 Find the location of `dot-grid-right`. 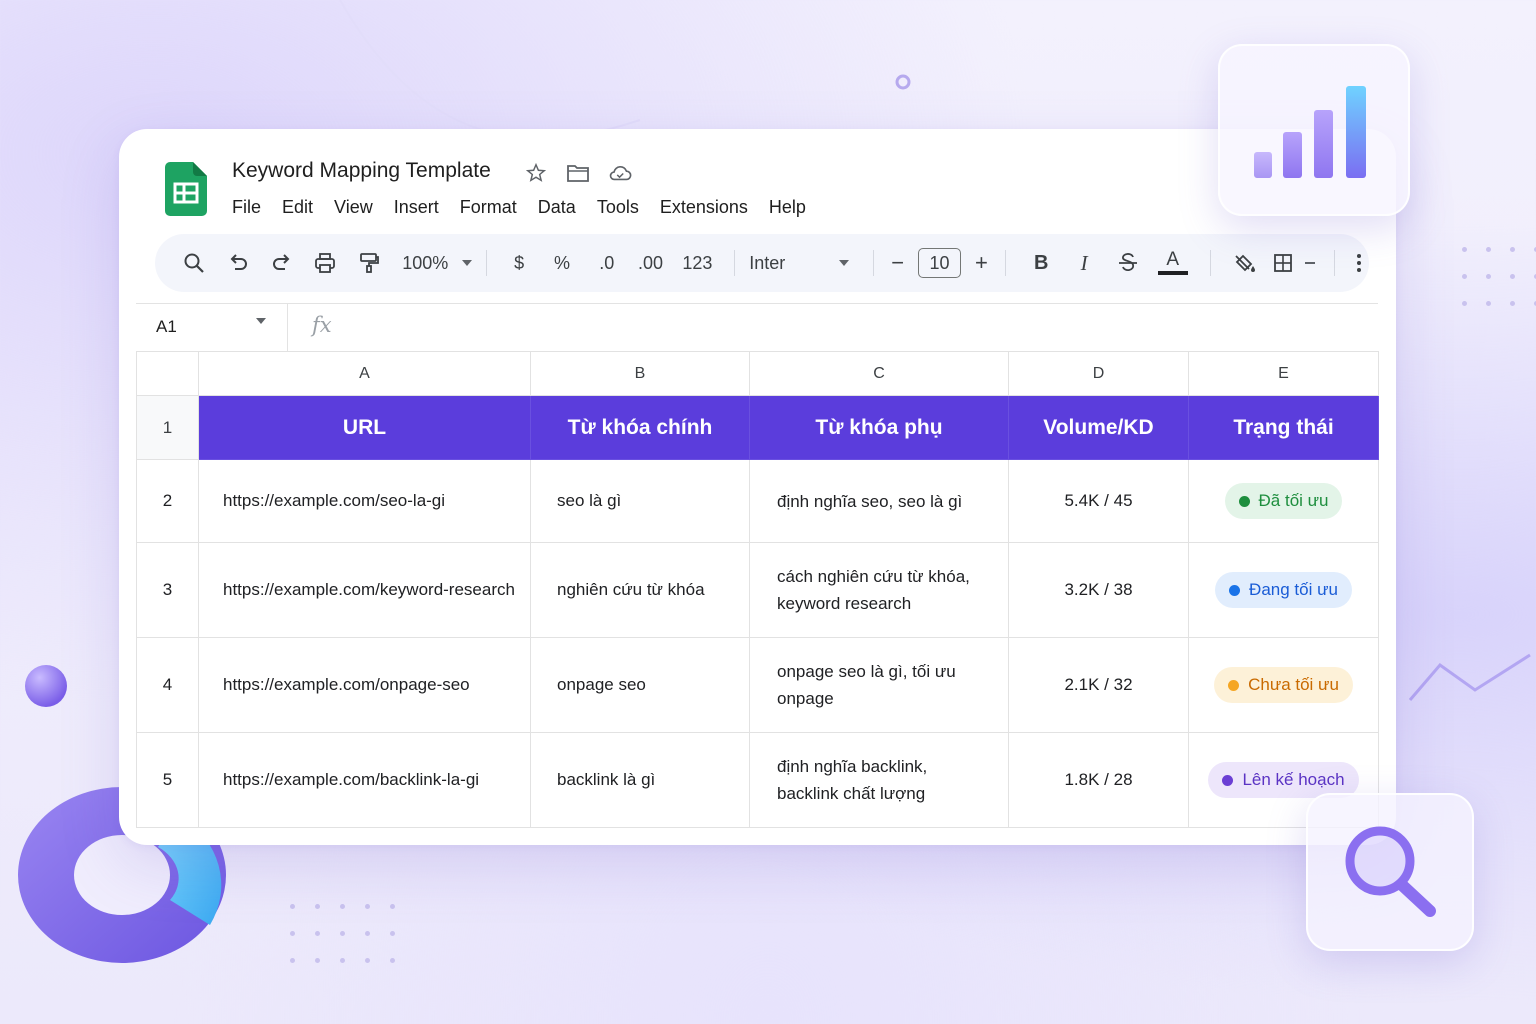

dot-grid-right is located at coordinates (1499, 276).